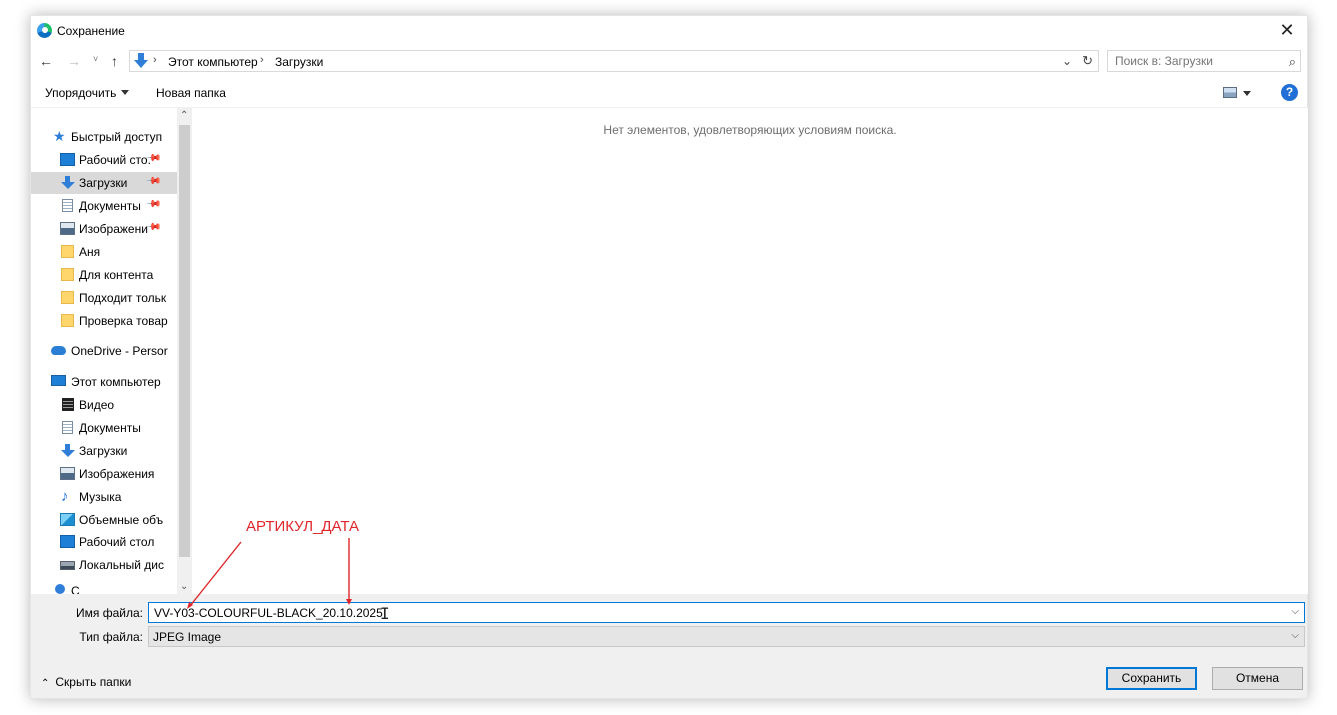  What do you see at coordinates (117, 474) in the screenshot?
I see `sidebar-item-label: Изображения` at bounding box center [117, 474].